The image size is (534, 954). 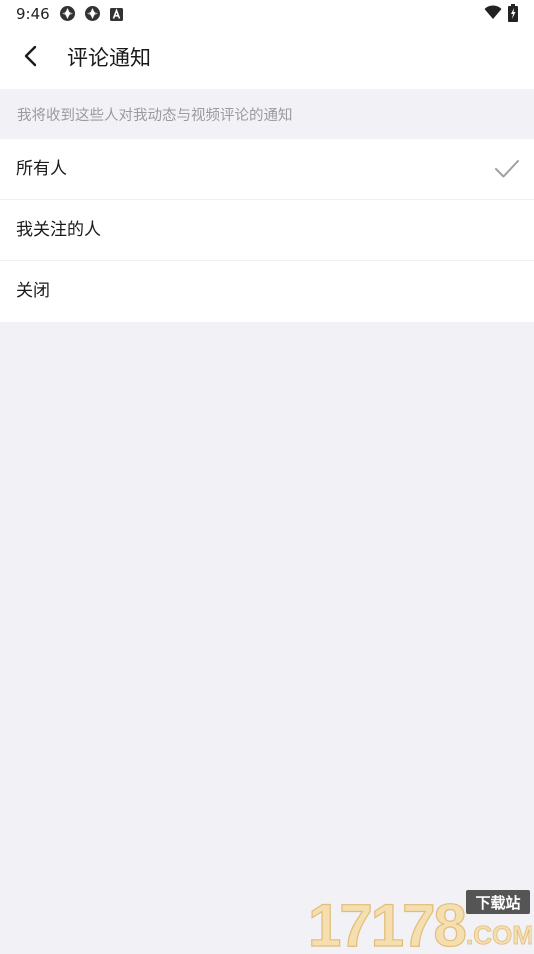 What do you see at coordinates (267, 58) in the screenshot?
I see `header: 评论通知` at bounding box center [267, 58].